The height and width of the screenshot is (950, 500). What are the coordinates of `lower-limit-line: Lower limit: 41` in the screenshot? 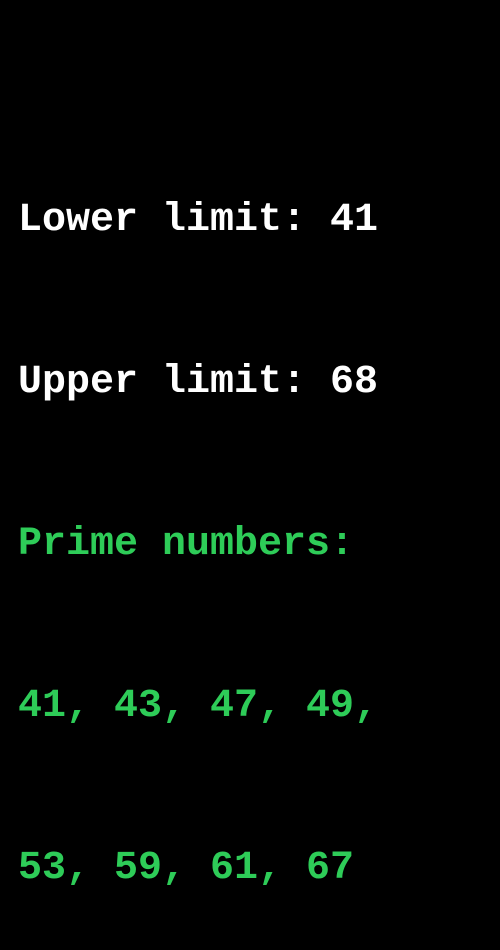 It's located at (198, 220).